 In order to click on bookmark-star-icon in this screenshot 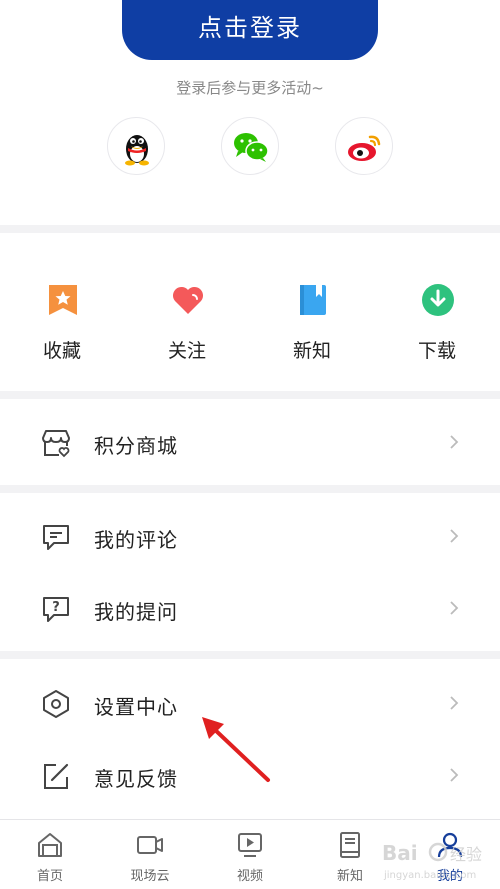, I will do `click(63, 300)`.